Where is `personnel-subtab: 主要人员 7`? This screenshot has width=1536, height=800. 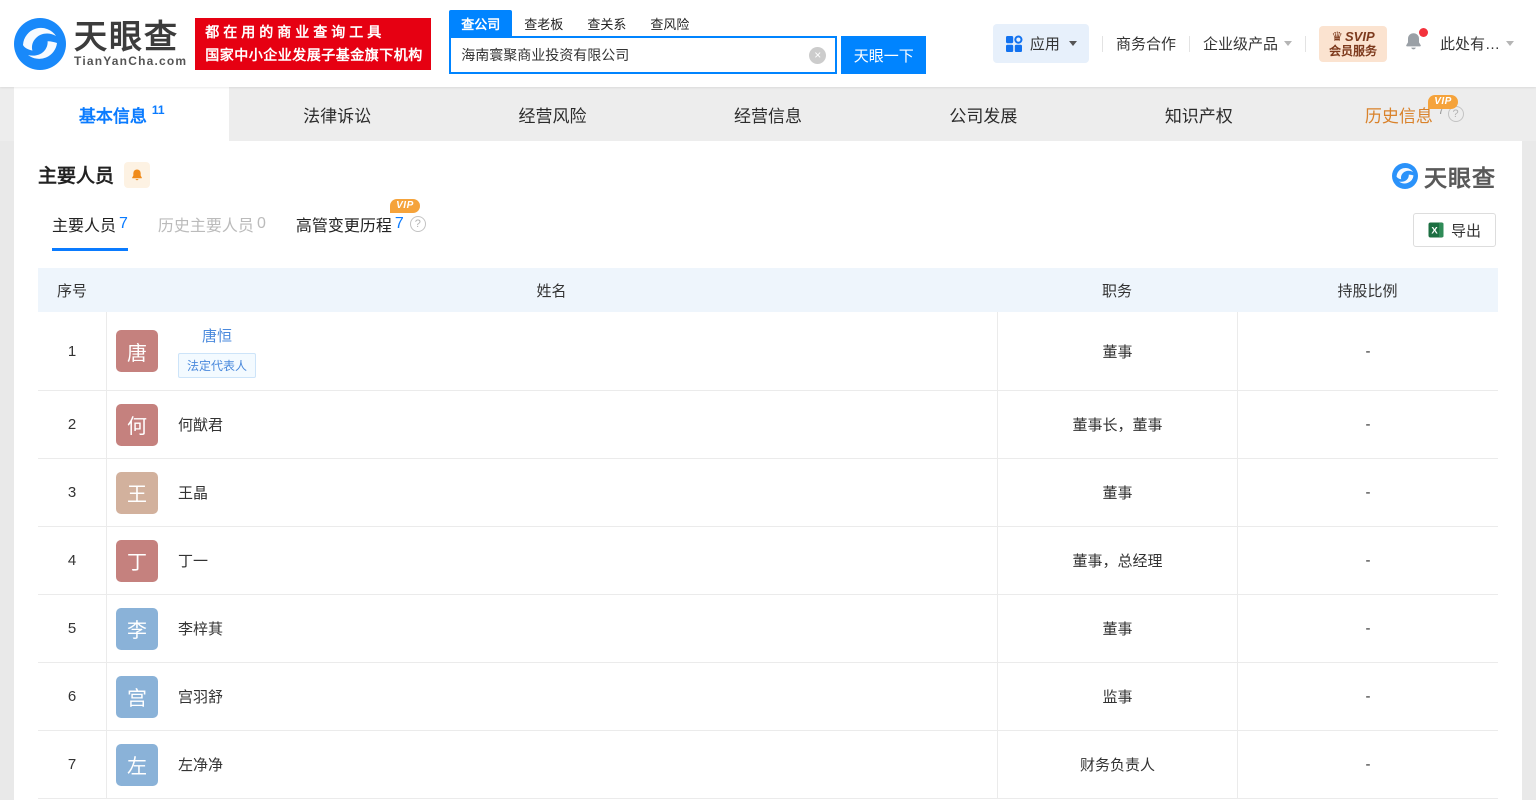 personnel-subtab: 主要人员 7 is located at coordinates (90, 231).